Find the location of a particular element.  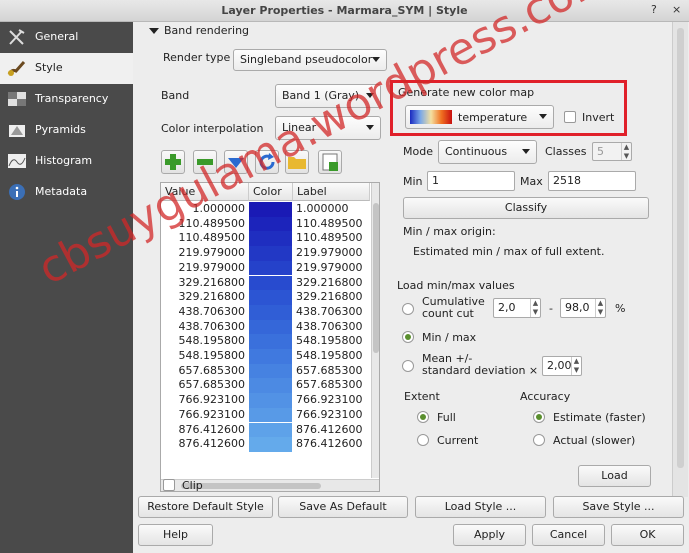

sidebar-item-transparency: Transparency is located at coordinates (66, 99).